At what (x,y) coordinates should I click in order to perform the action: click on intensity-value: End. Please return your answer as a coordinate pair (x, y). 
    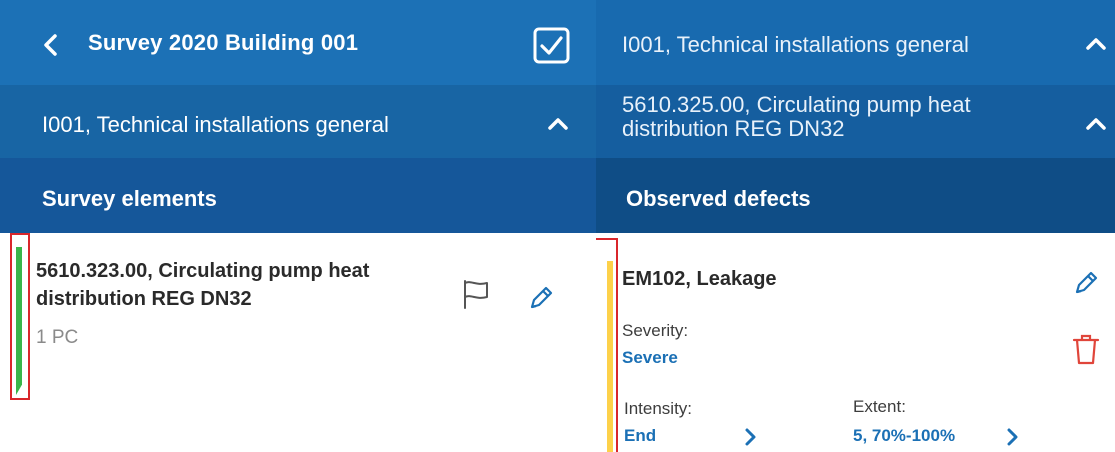
    Looking at the image, I should click on (640, 436).